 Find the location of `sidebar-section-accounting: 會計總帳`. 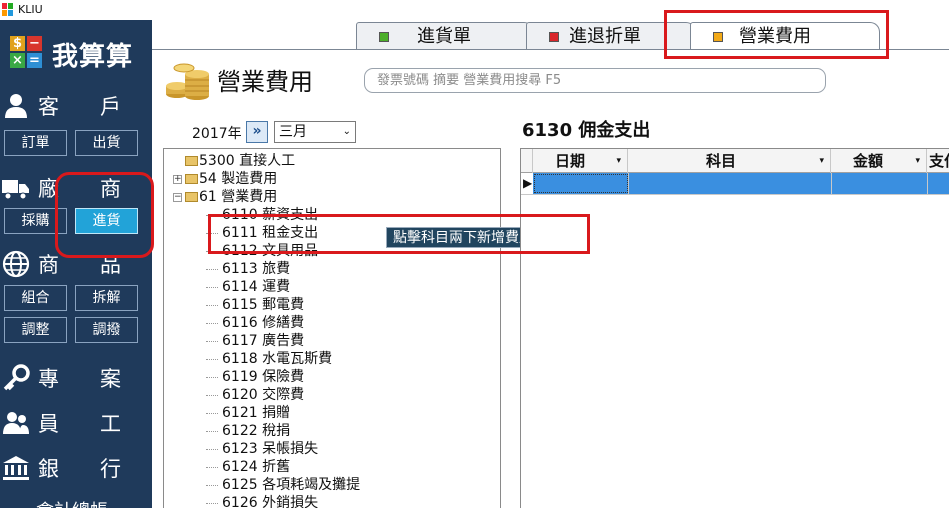

sidebar-section-accounting: 會計總帳 is located at coordinates (76, 501).